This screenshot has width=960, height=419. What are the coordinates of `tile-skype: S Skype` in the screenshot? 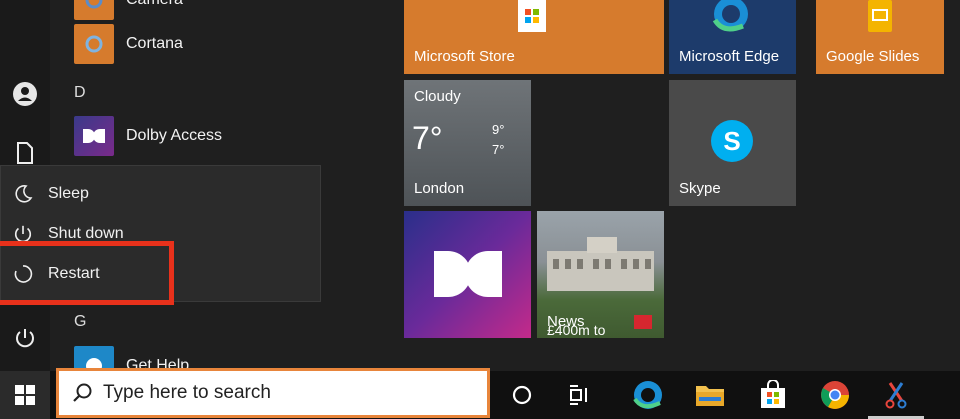 It's located at (732, 143).